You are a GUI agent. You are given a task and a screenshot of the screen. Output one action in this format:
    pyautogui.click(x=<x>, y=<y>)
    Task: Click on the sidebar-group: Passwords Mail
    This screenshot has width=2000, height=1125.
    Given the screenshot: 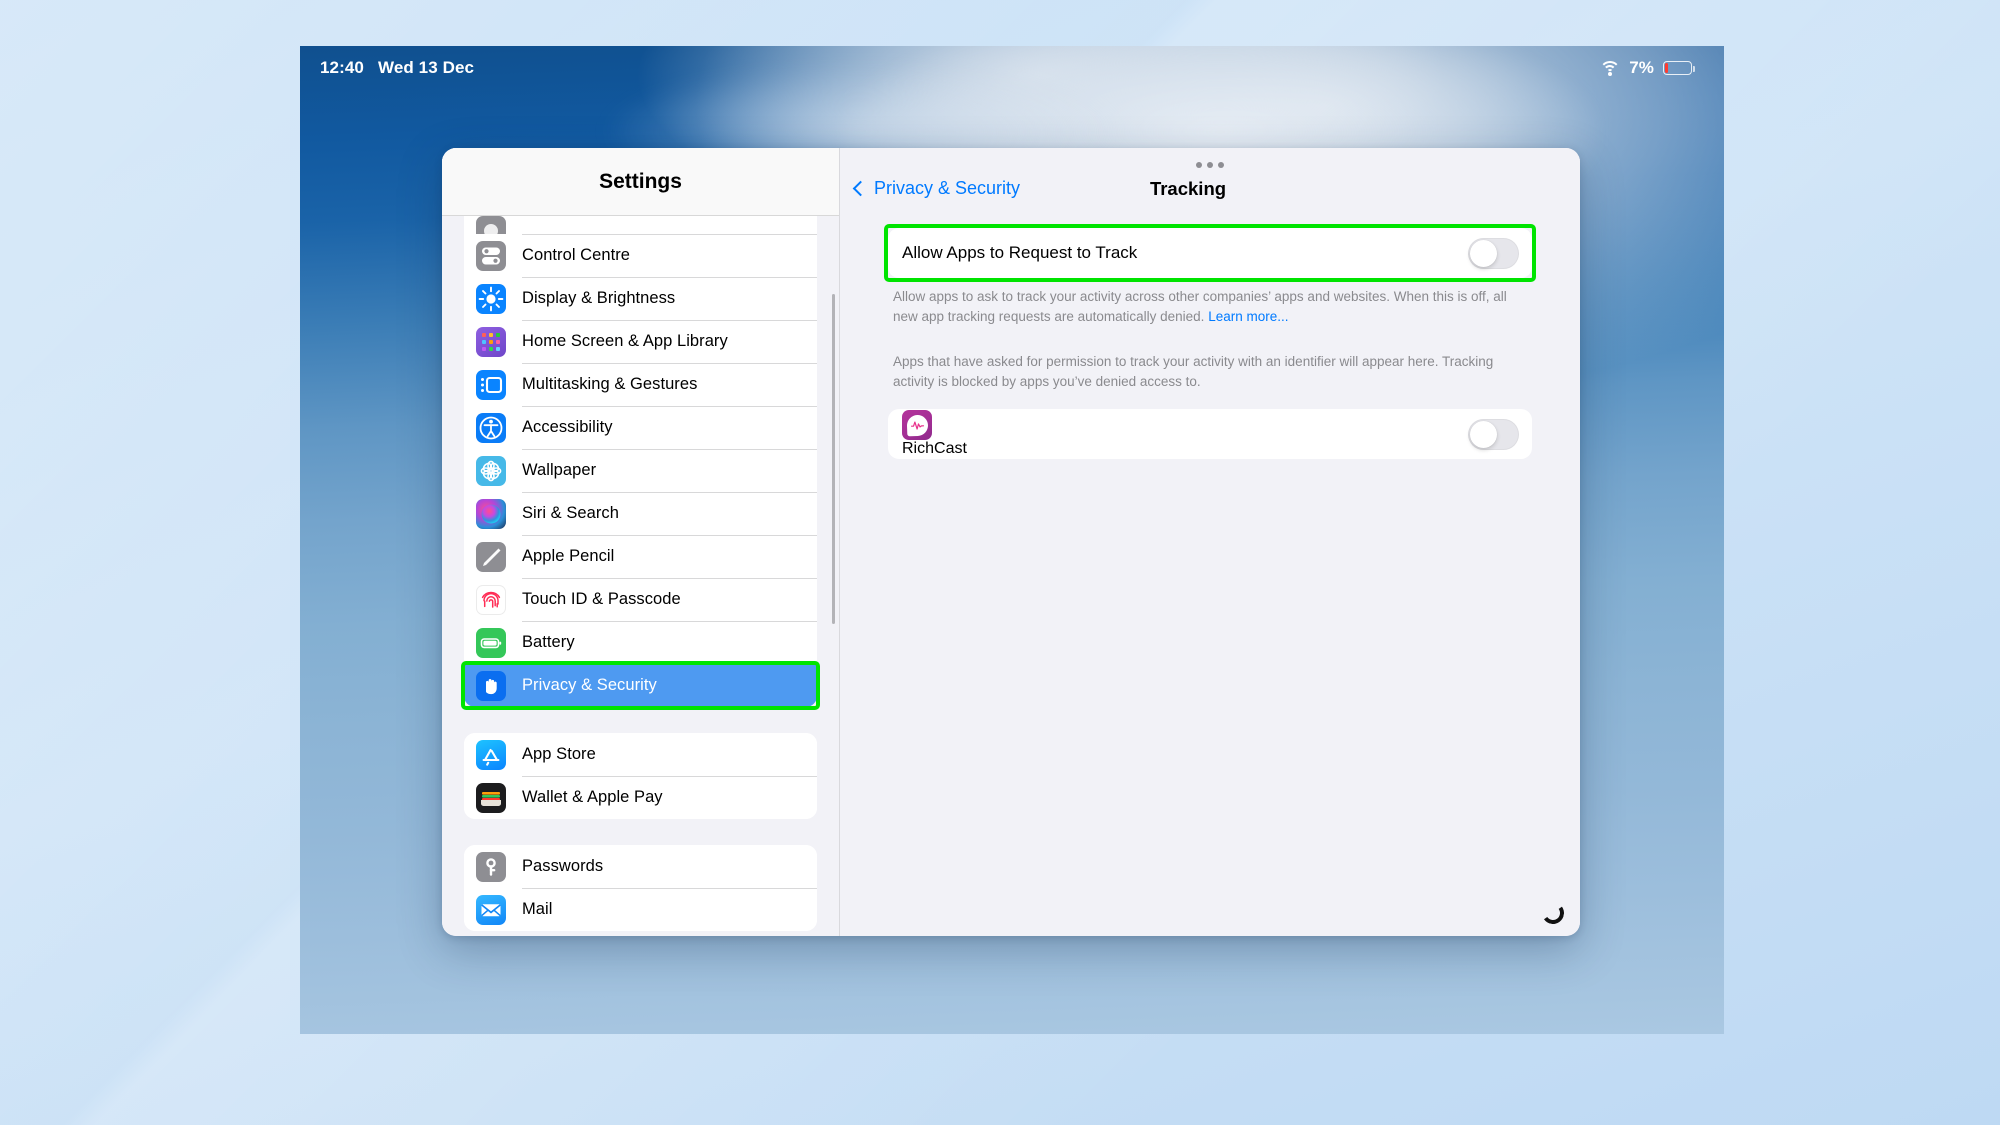 What is the action you would take?
    pyautogui.click(x=640, y=888)
    